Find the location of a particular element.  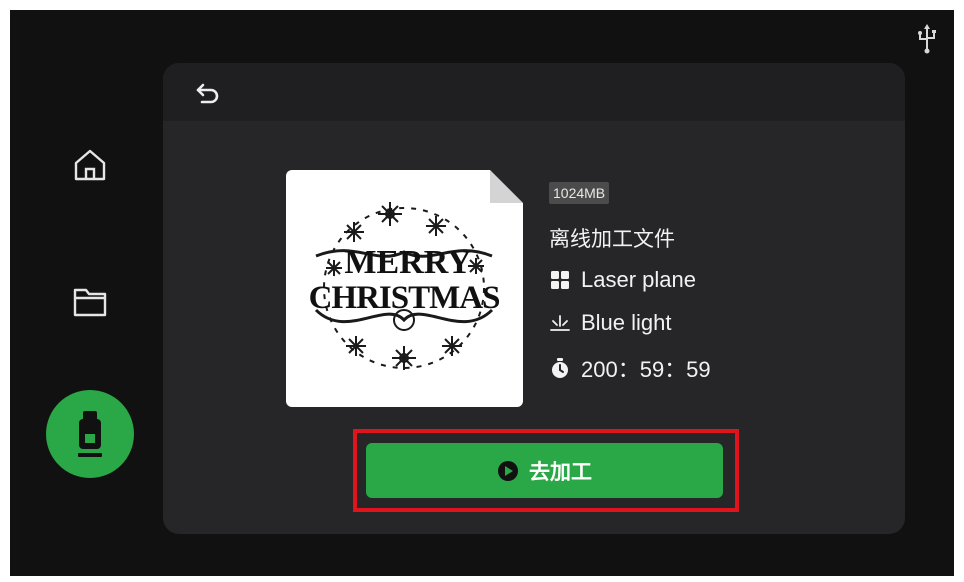

time-row: 200：59：59 is located at coordinates (630, 368).